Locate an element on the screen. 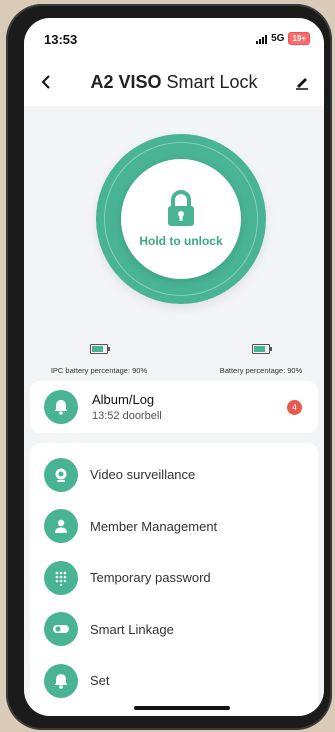  chevron-left-icon is located at coordinates (45, 82).